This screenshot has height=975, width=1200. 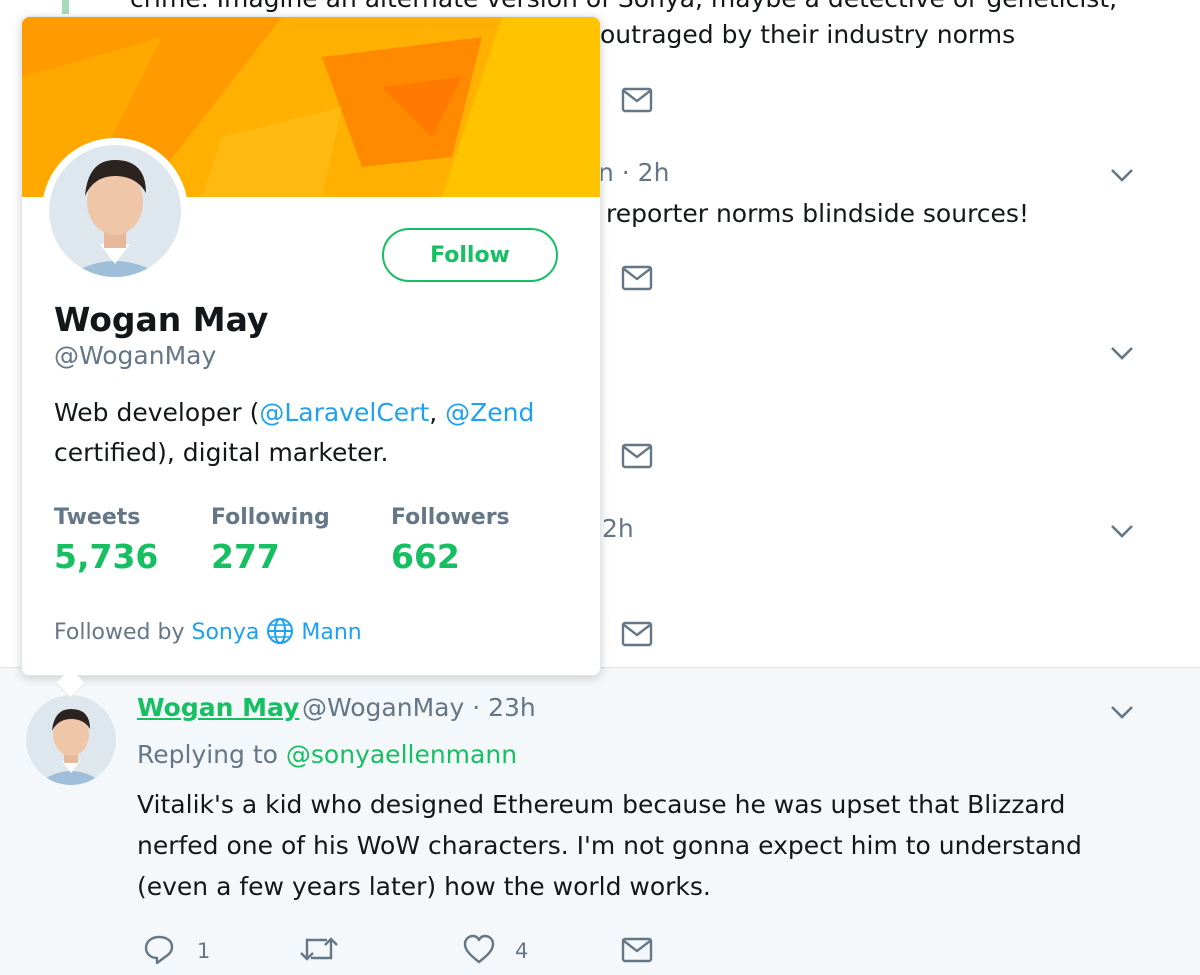 I want to click on followed-by-link: Mann, so click(x=331, y=632).